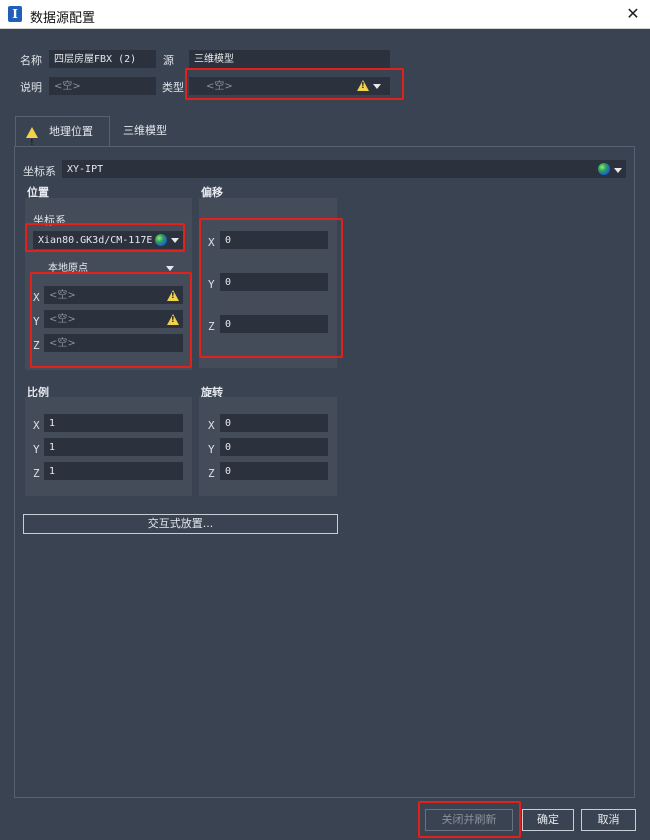 This screenshot has width=650, height=840. I want to click on name-field: 四层房屋FBX (2), so click(102, 59).